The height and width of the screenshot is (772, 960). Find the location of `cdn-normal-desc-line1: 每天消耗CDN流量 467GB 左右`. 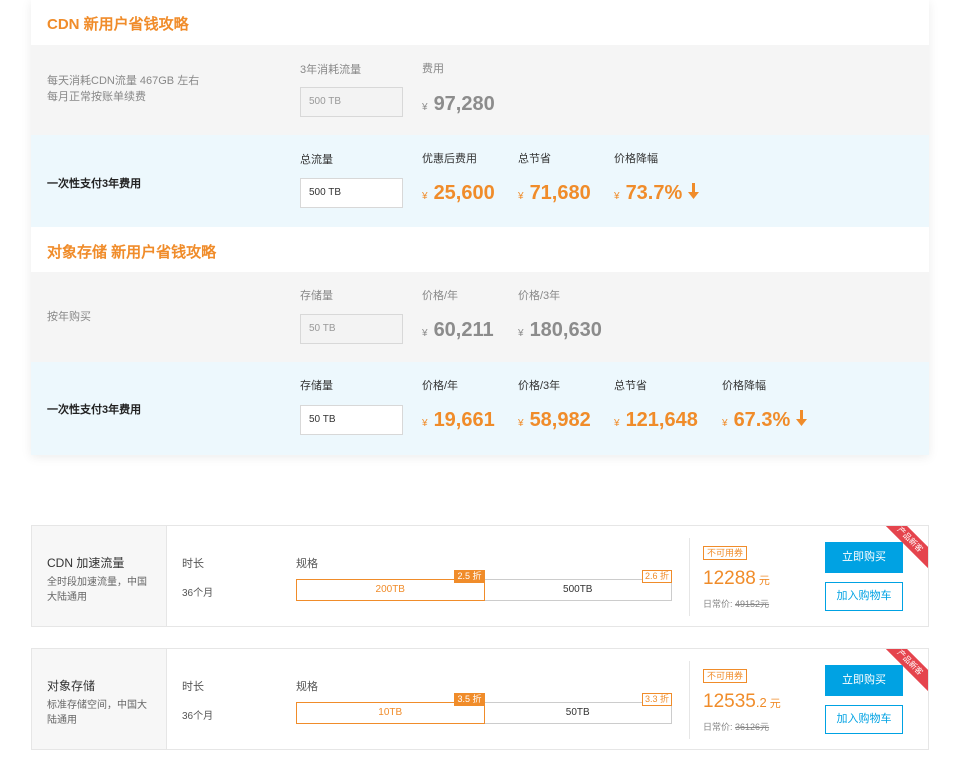

cdn-normal-desc-line1: 每天消耗CDN流量 467GB 左右 is located at coordinates (123, 81).